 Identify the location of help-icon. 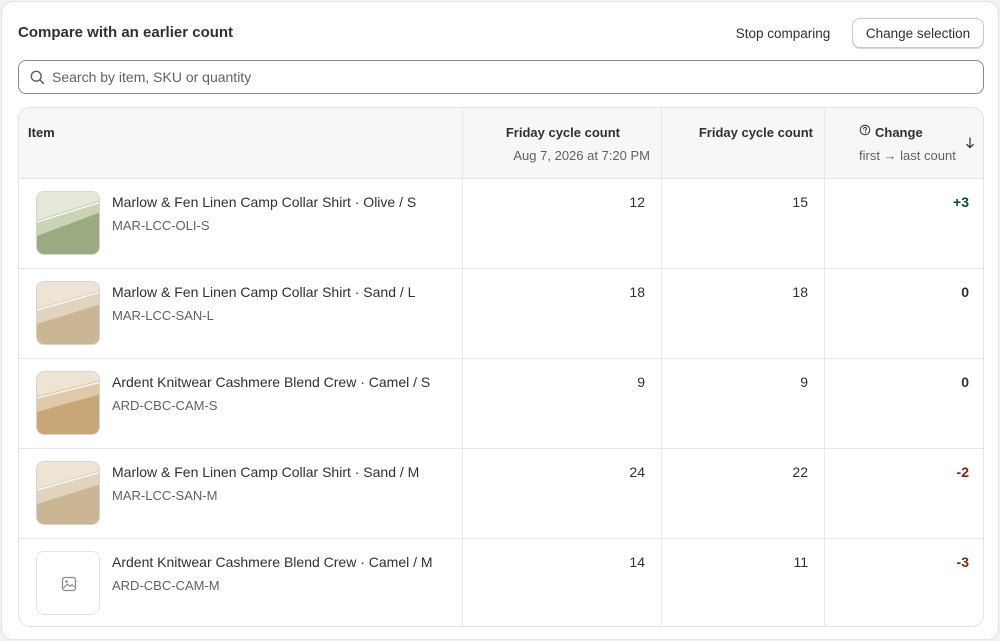
(865, 130).